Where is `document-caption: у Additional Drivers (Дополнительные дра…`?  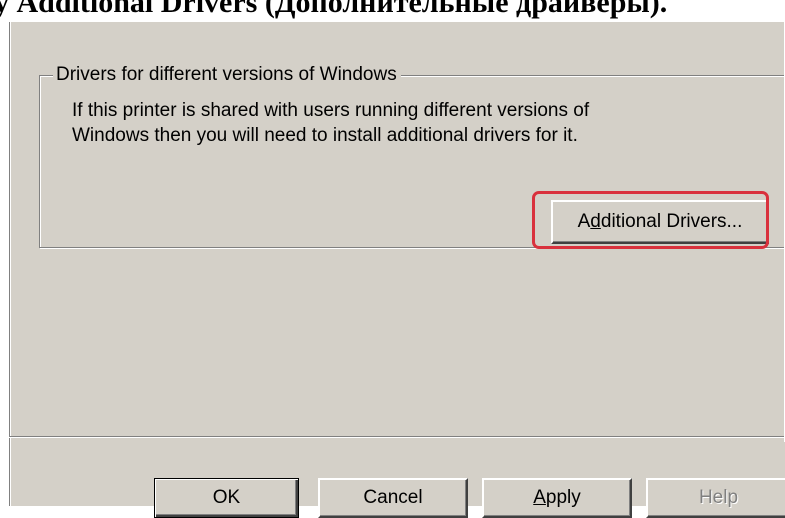 document-caption: у Additional Drivers (Дополнительные дра… is located at coordinates (392, 10).